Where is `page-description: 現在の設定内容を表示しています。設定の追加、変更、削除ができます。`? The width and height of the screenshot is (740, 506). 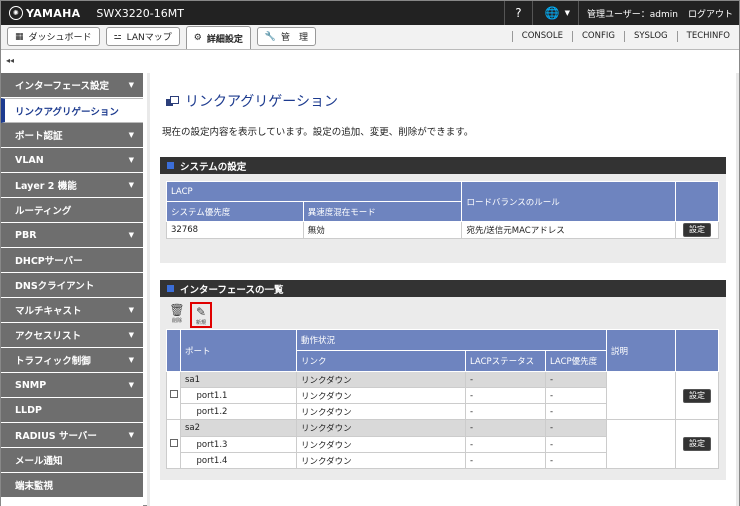
page-description: 現在の設定内容を表示しています。設定の追加、変更、削除ができます。 is located at coordinates (318, 132).